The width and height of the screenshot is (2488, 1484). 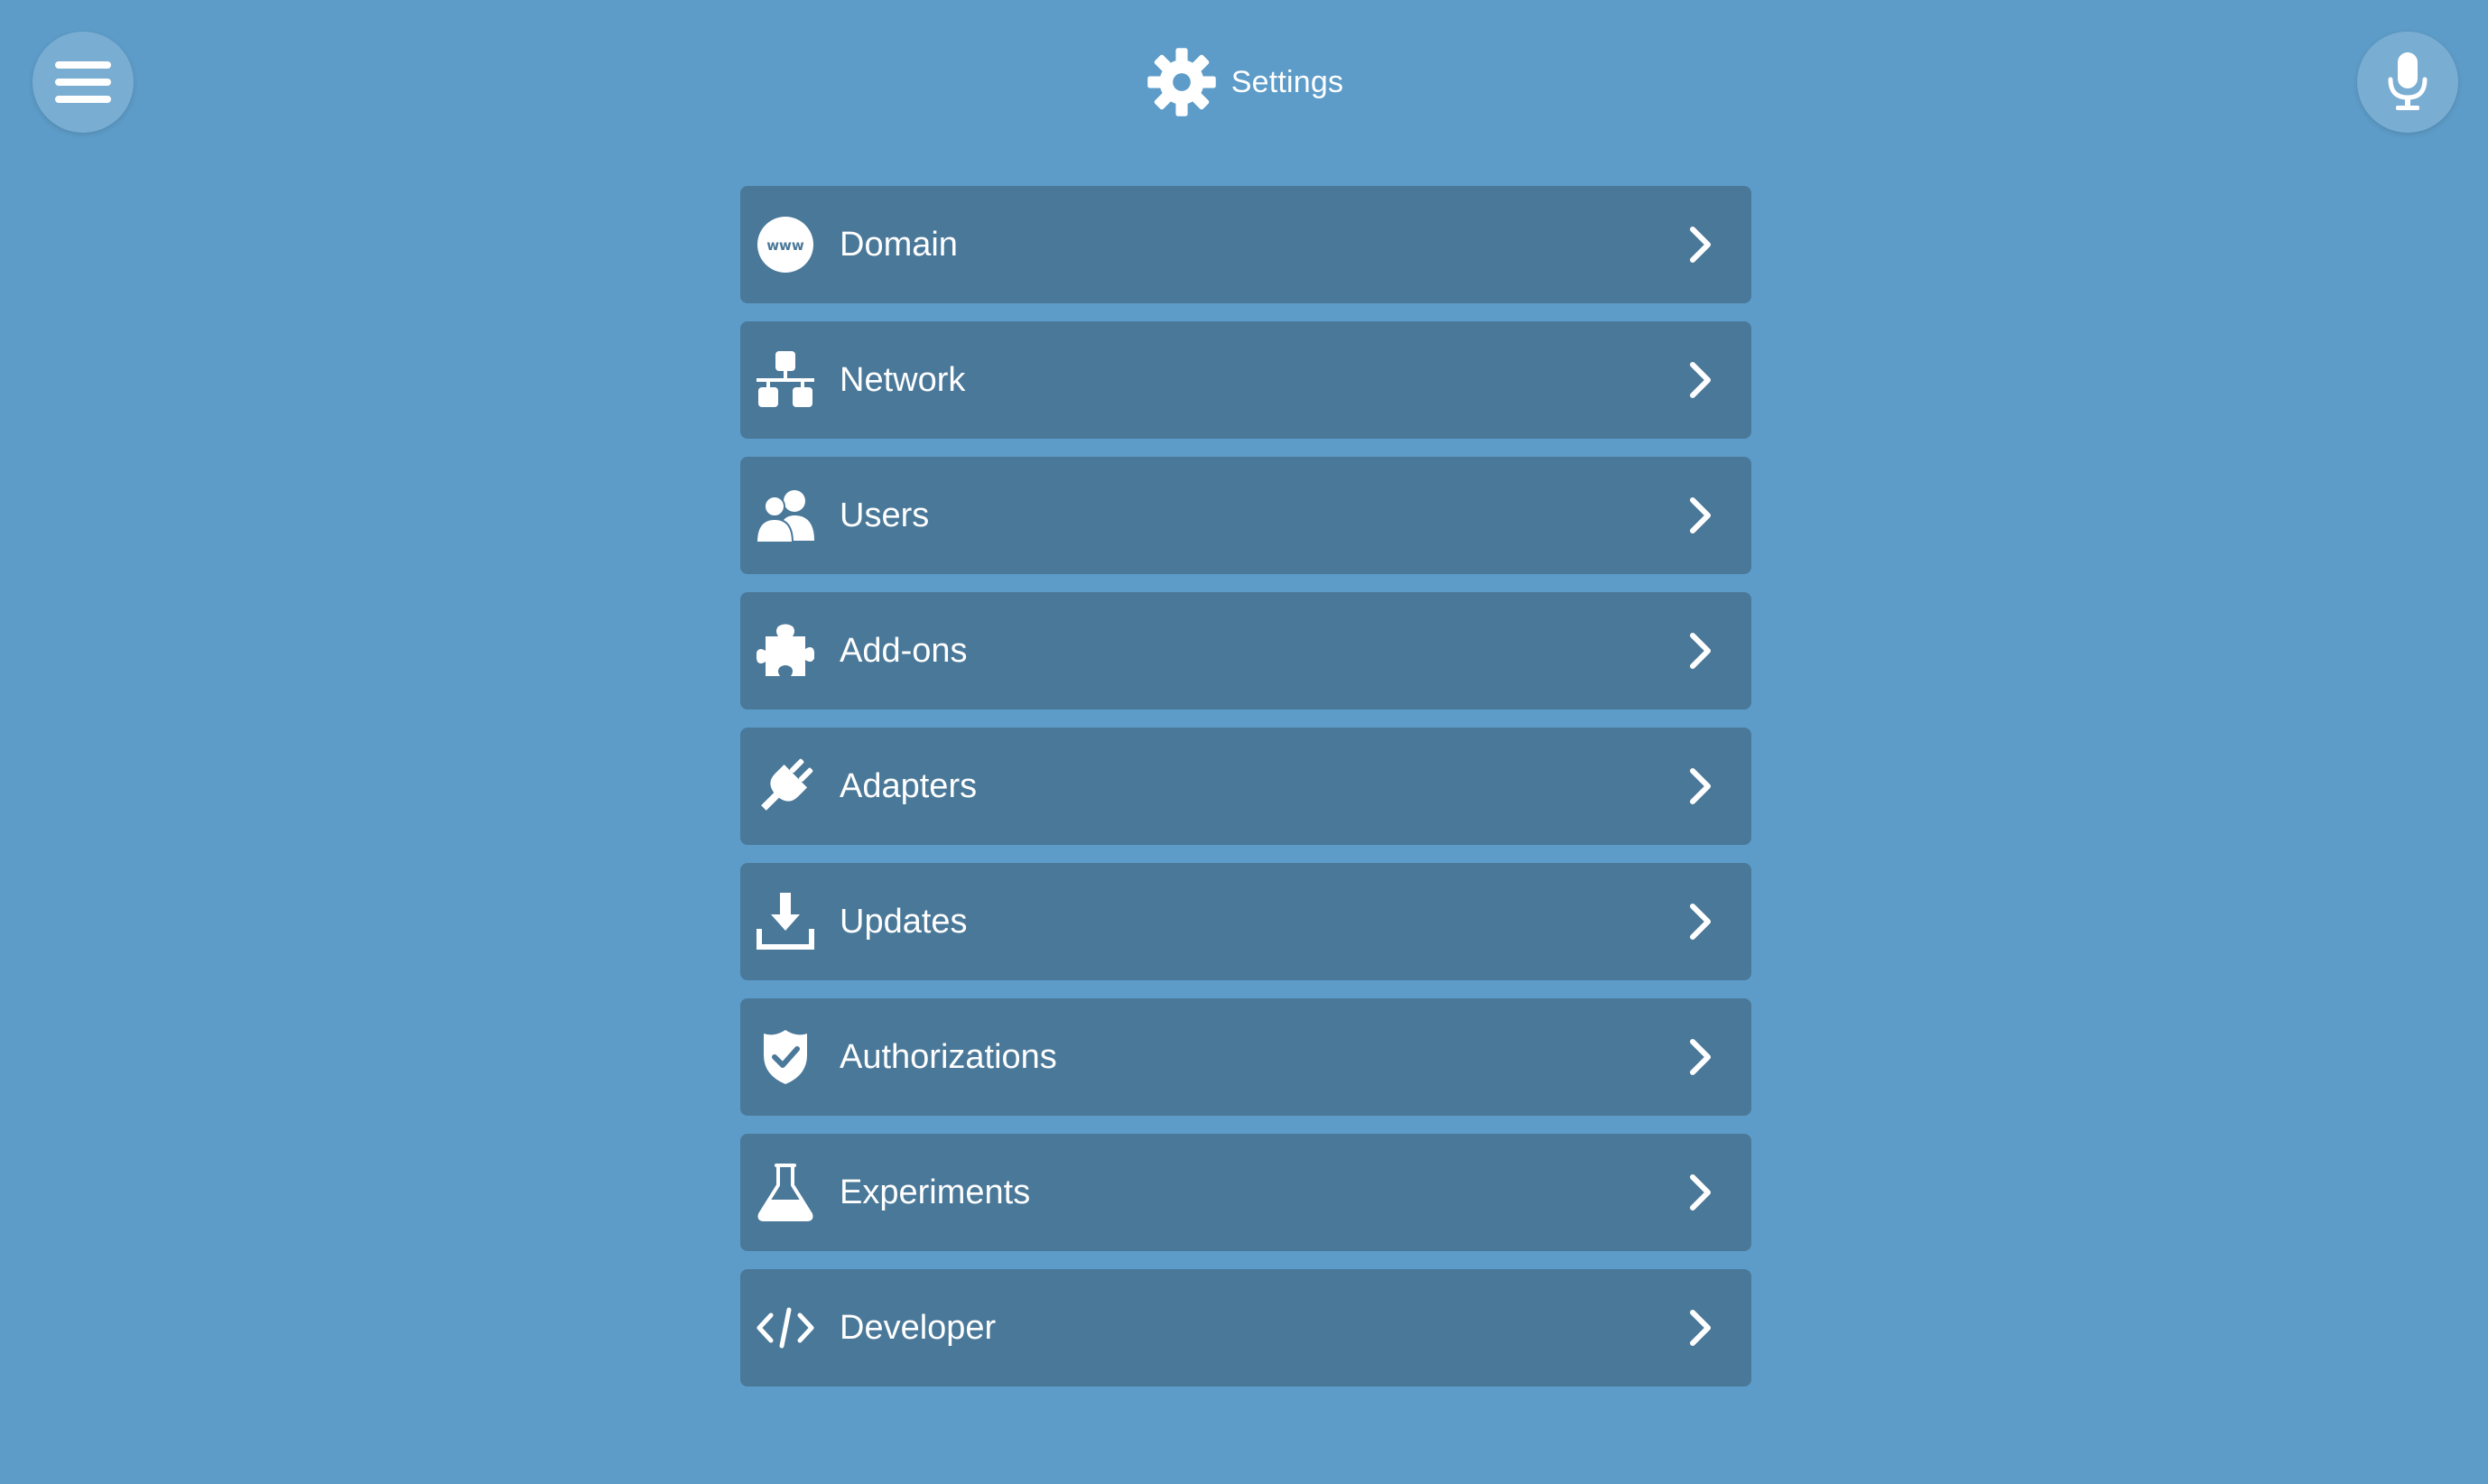 I want to click on settings-item-add-ons: Add-ons, so click(x=1245, y=651).